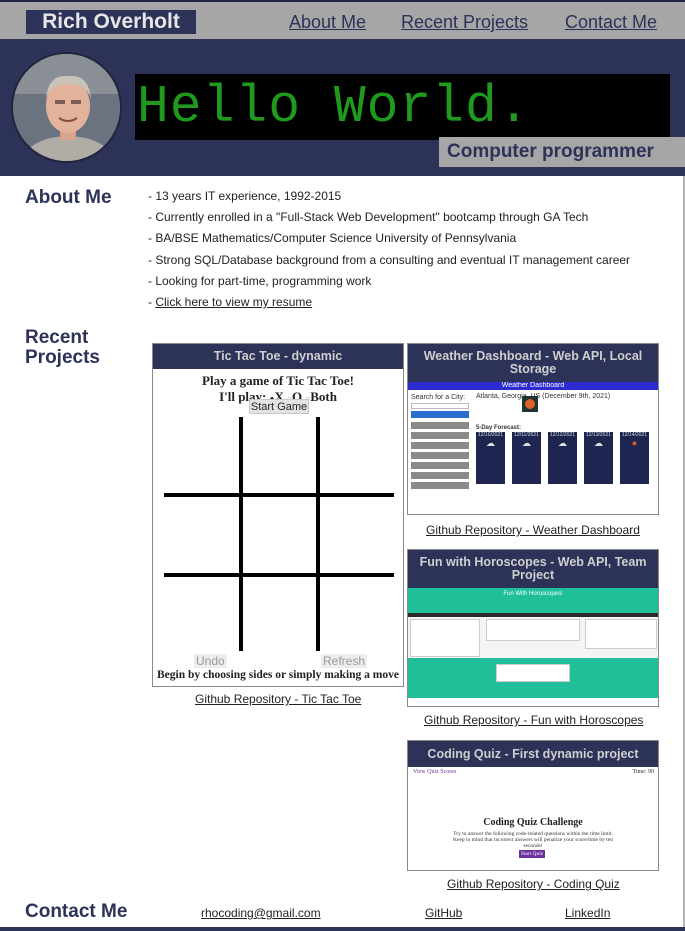  What do you see at coordinates (634, 443) in the screenshot?
I see `sun-icon: ●` at bounding box center [634, 443].